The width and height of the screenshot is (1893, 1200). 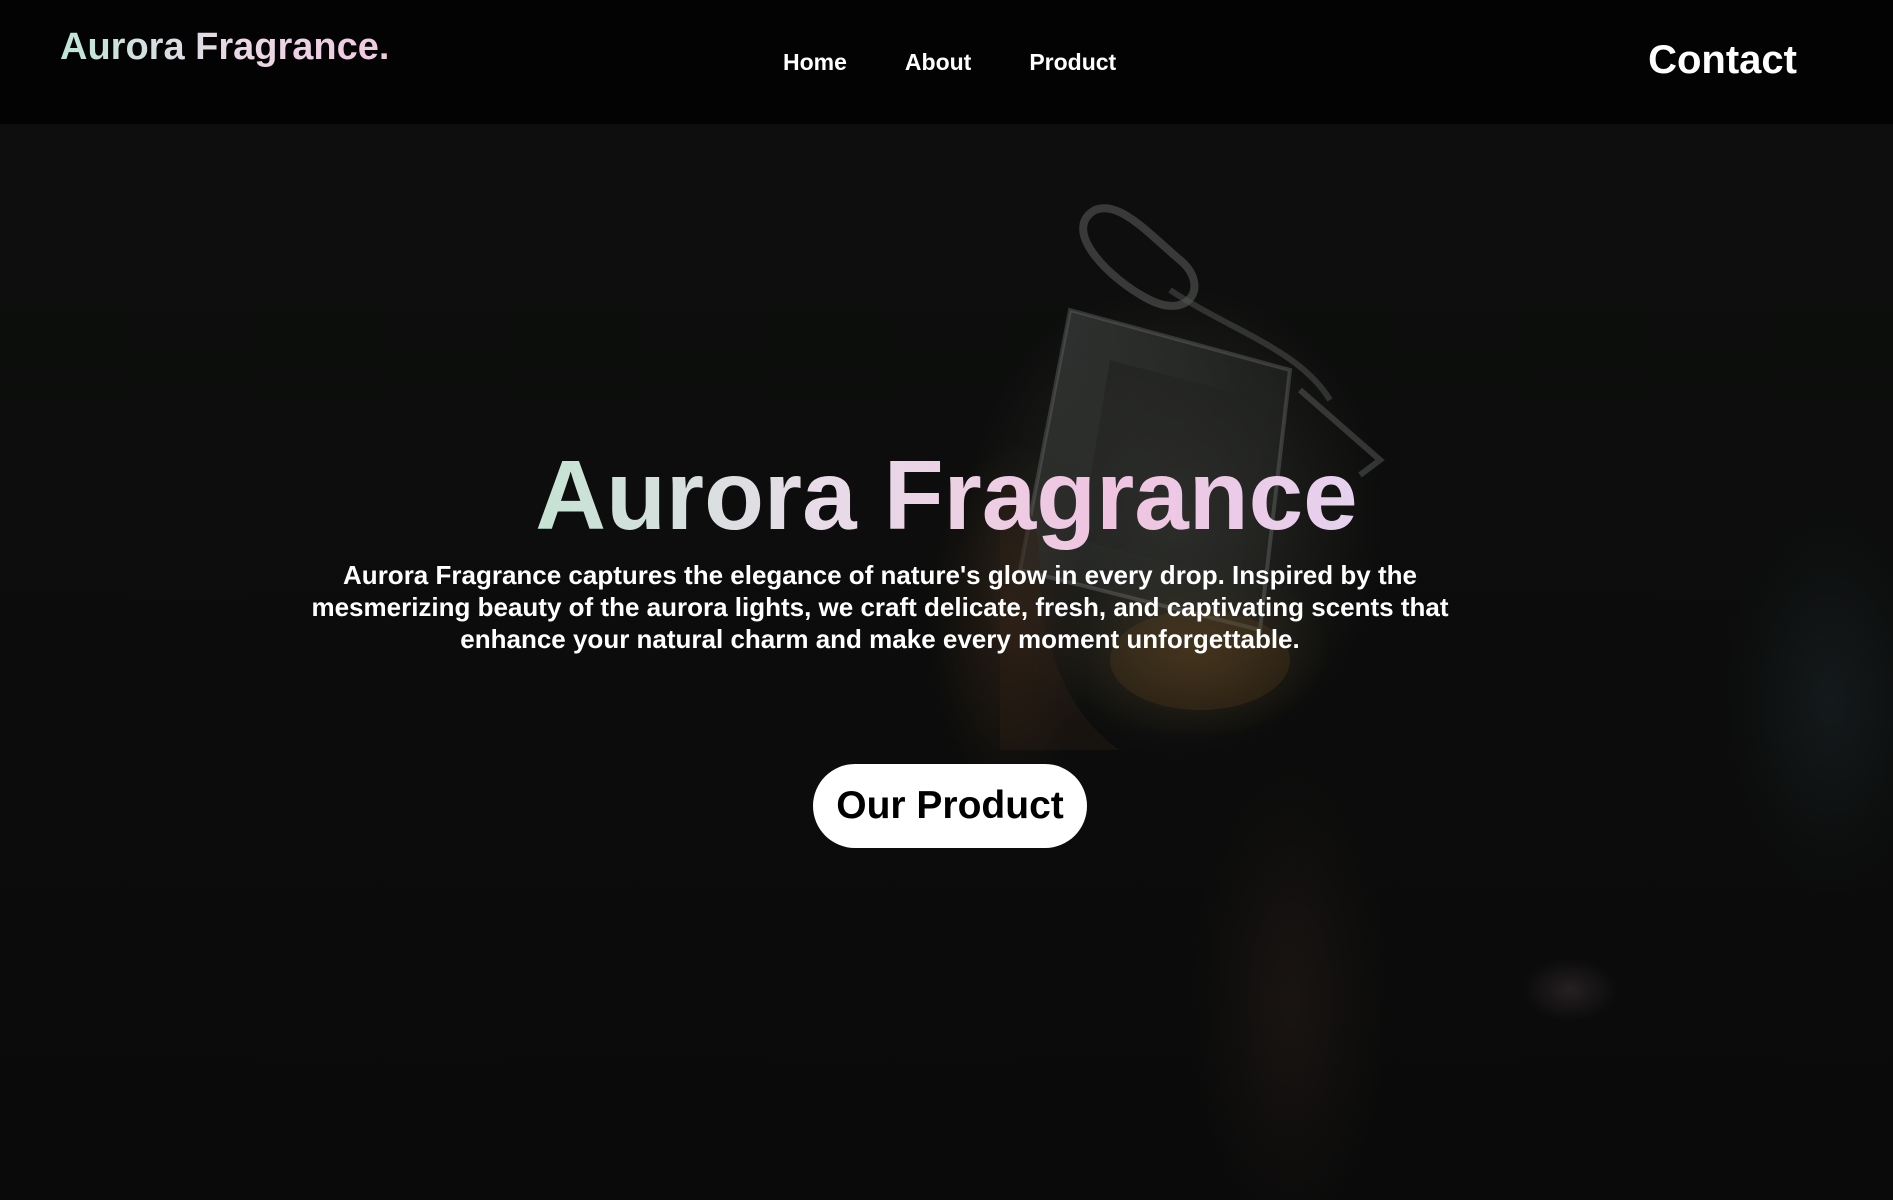 What do you see at coordinates (938, 62) in the screenshot?
I see `nav-link-about: About` at bounding box center [938, 62].